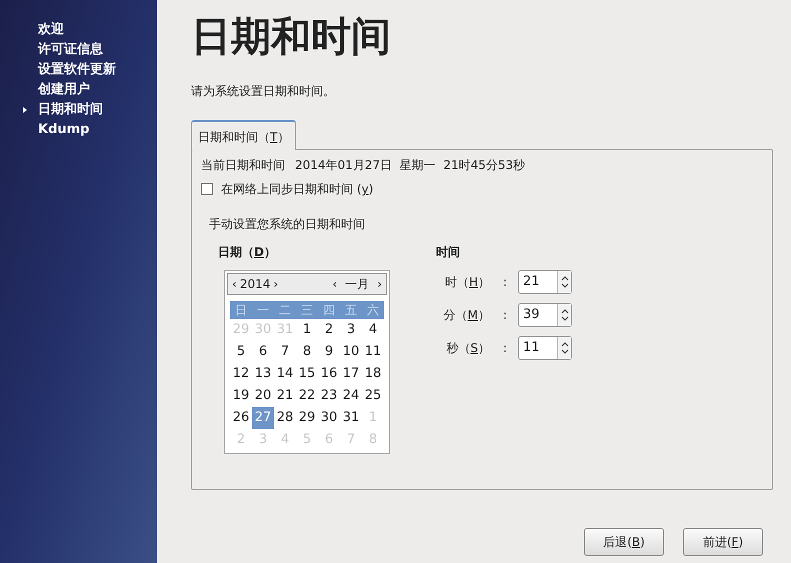 The width and height of the screenshot is (791, 563). What do you see at coordinates (373, 396) in the screenshot?
I see `calendar-day: 25` at bounding box center [373, 396].